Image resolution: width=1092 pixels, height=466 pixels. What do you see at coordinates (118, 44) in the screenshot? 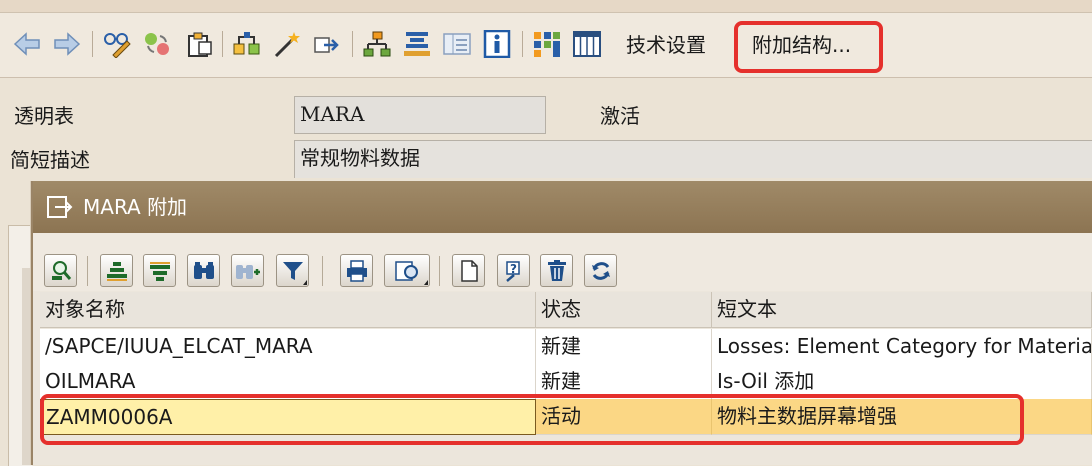
I see `glasses-pencil-icon` at bounding box center [118, 44].